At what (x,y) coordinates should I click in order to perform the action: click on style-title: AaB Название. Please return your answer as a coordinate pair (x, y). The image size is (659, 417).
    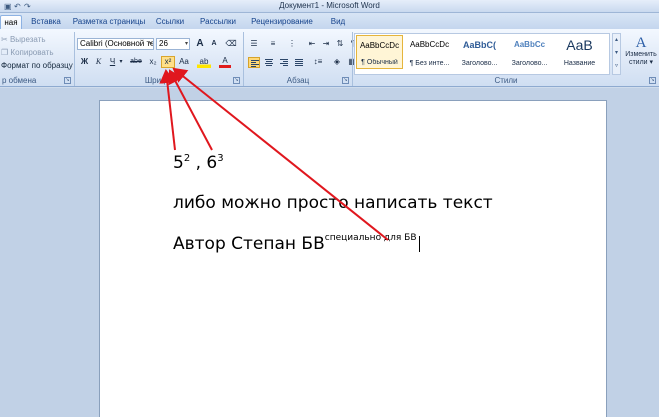
    Looking at the image, I should click on (579, 52).